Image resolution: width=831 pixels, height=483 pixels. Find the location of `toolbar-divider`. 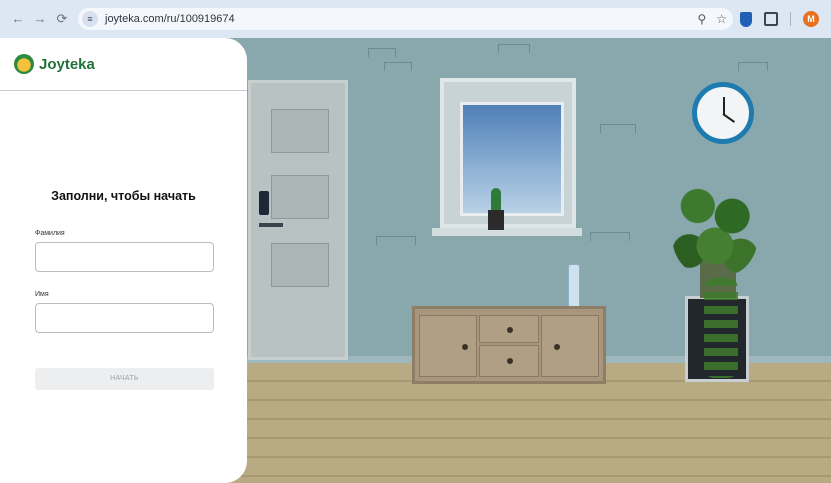

toolbar-divider is located at coordinates (790, 19).